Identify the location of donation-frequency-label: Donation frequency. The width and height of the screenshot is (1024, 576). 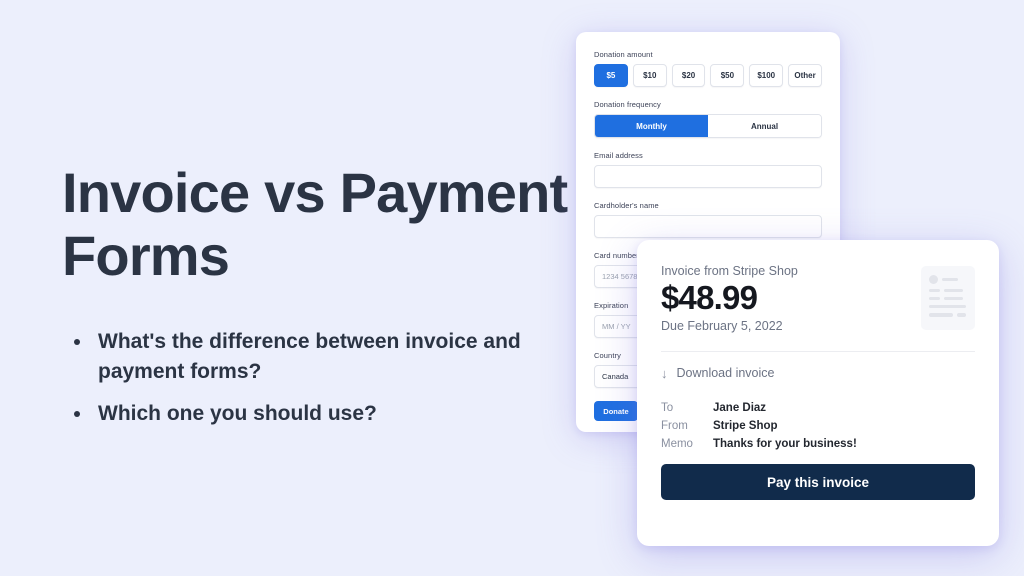
(627, 104).